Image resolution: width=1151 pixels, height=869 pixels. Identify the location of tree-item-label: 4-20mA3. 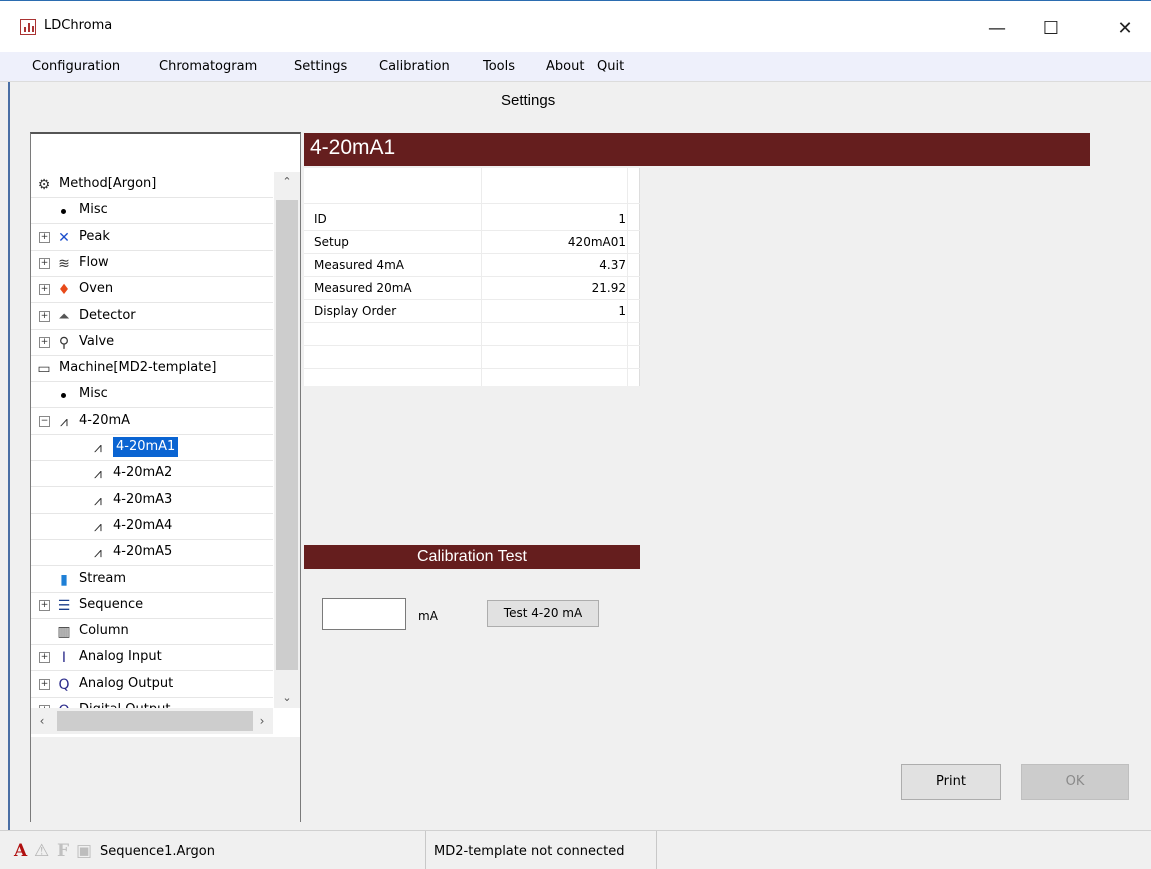
(143, 499).